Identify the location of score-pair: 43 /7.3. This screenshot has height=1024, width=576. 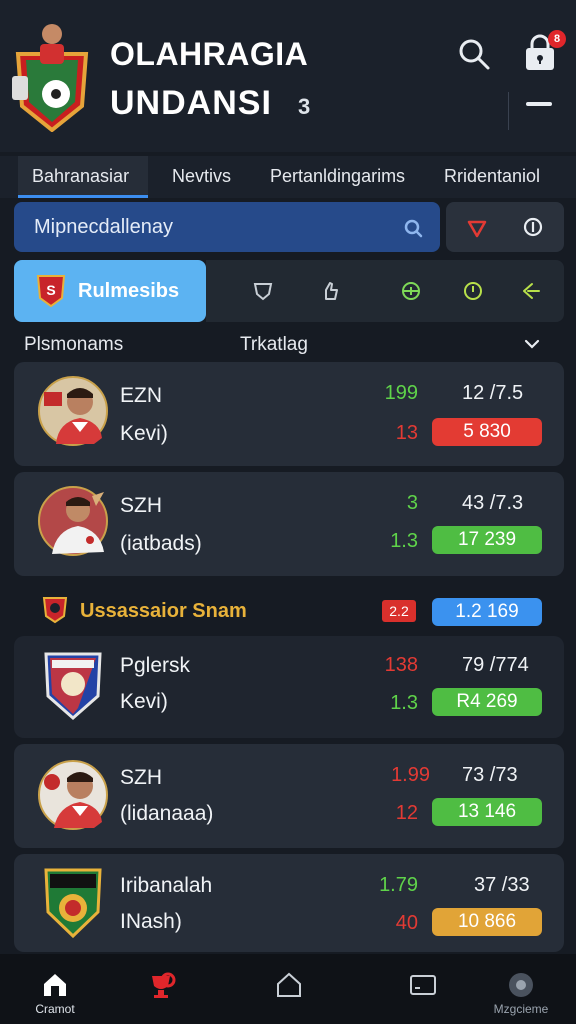
(492, 503).